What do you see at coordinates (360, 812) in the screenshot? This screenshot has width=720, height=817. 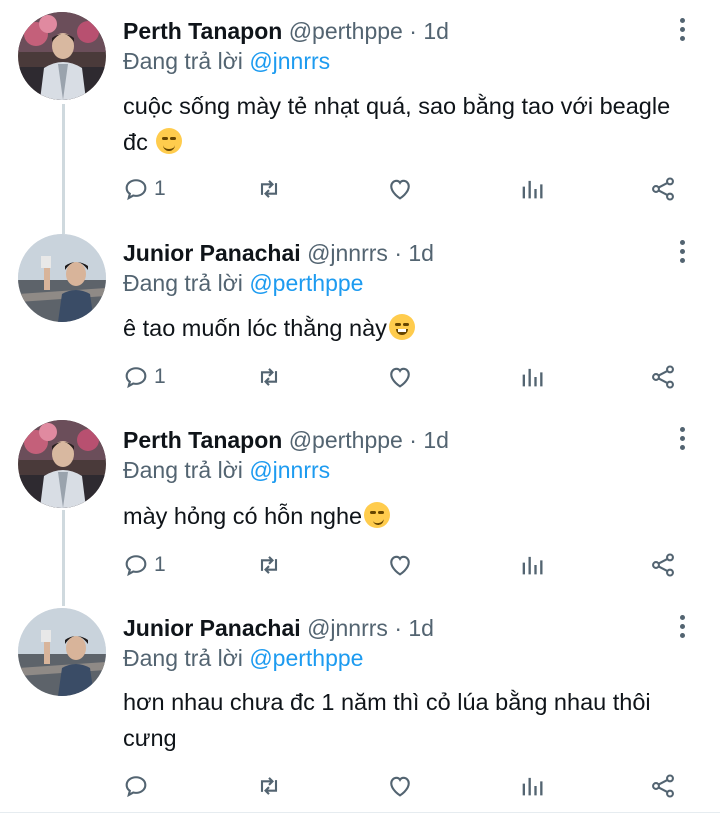 I see `divider` at bounding box center [360, 812].